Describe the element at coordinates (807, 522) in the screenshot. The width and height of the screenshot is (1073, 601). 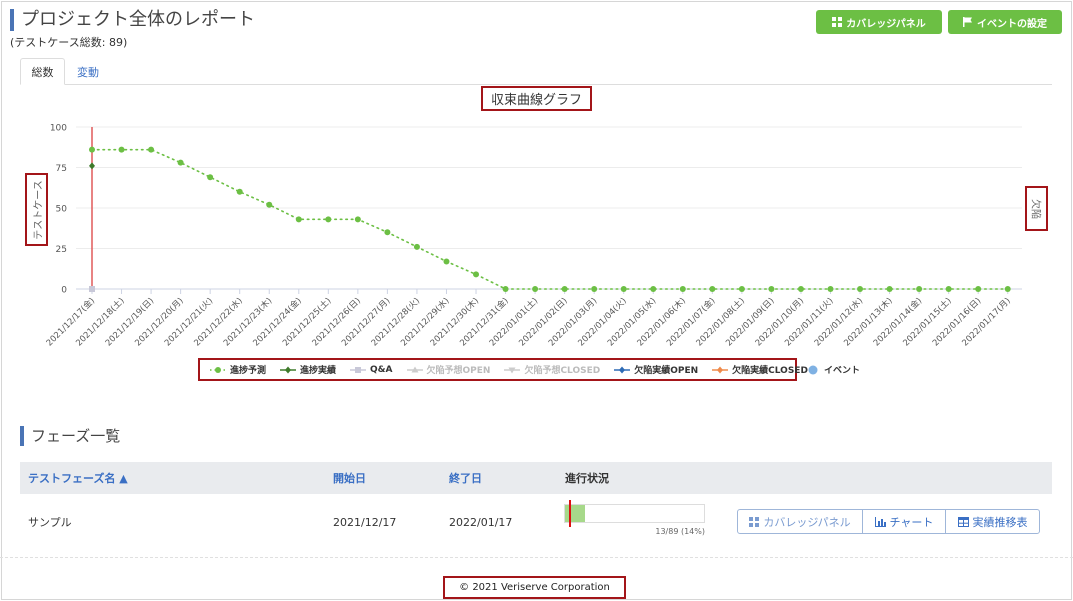
I see `phase-coverage-label: カバレッジパネル` at that location.